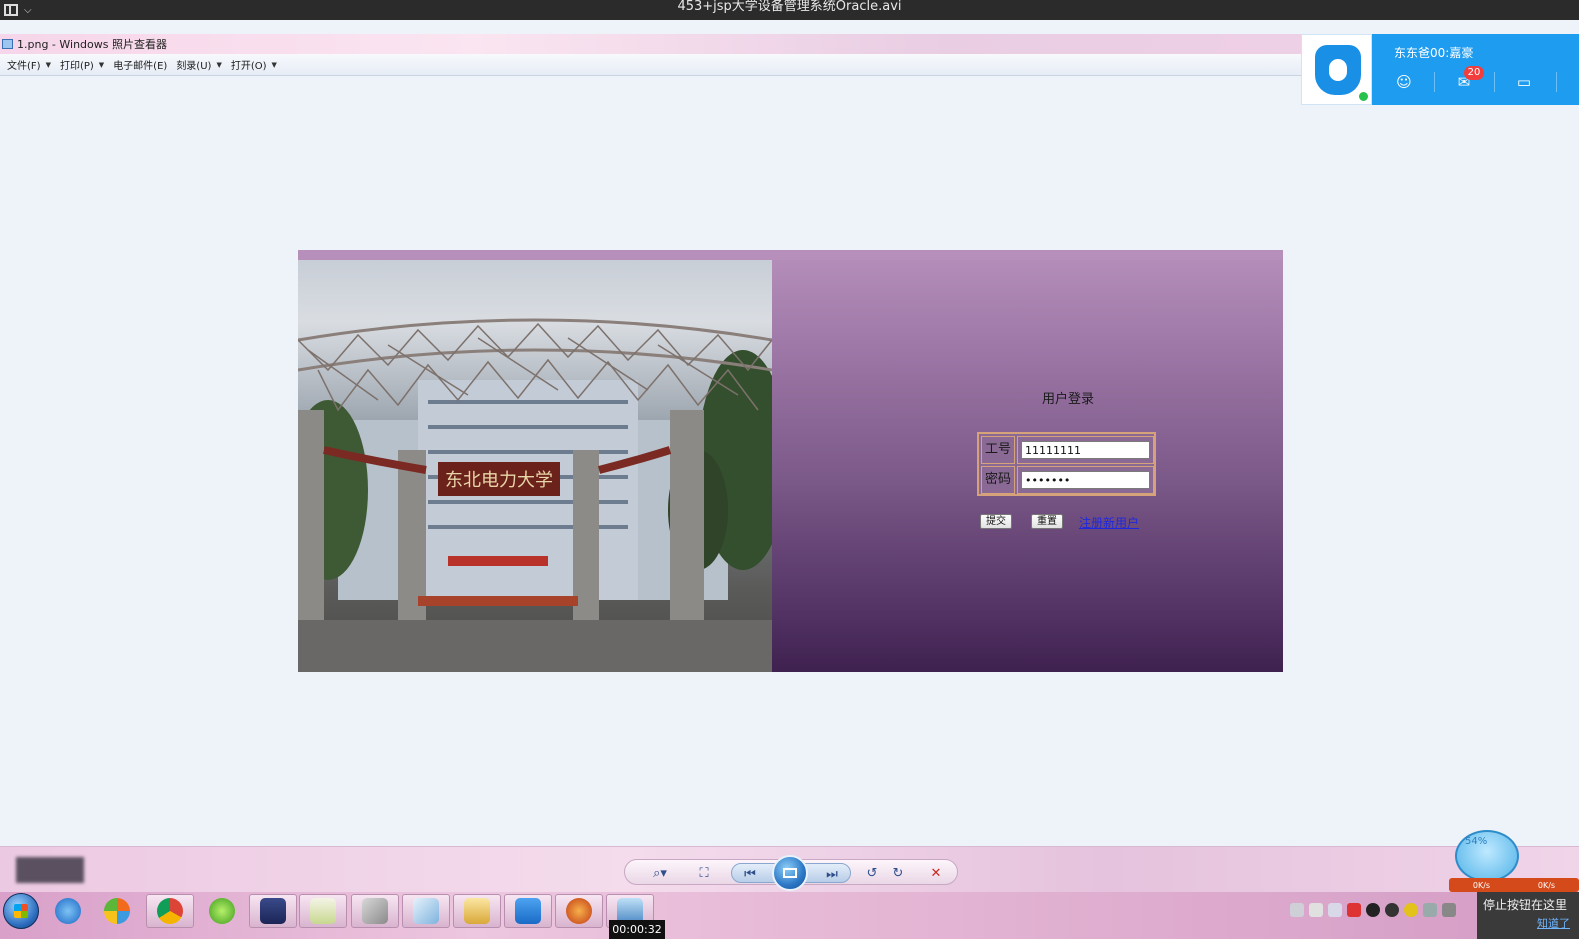 Image resolution: width=1579 pixels, height=939 pixels. I want to click on actual-size-icon: ⛶, so click(704, 873).